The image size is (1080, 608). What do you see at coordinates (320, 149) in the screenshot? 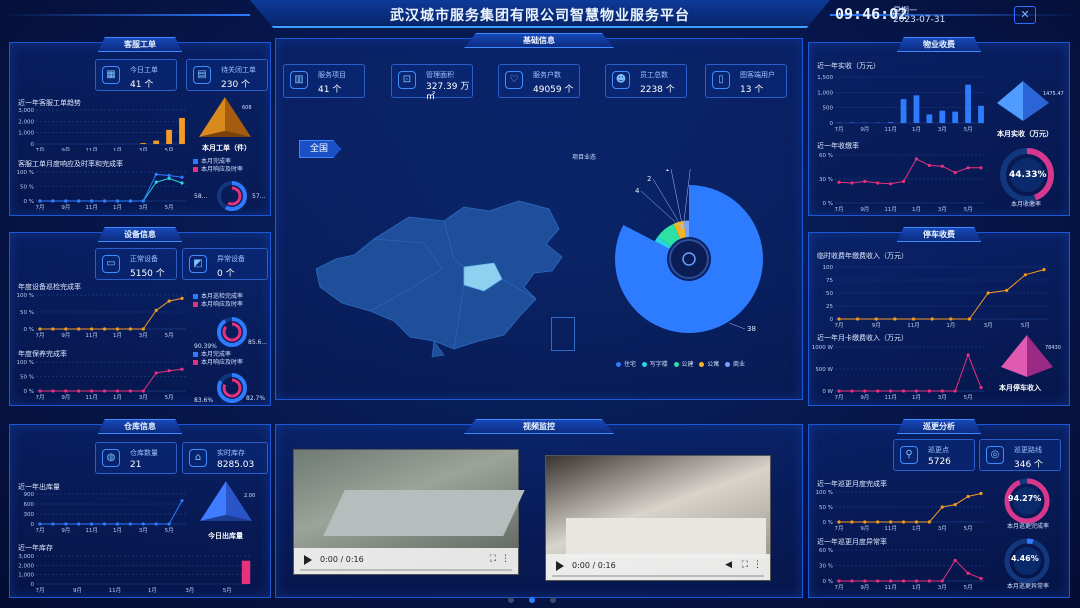
I see `country-button: 全国` at bounding box center [320, 149].